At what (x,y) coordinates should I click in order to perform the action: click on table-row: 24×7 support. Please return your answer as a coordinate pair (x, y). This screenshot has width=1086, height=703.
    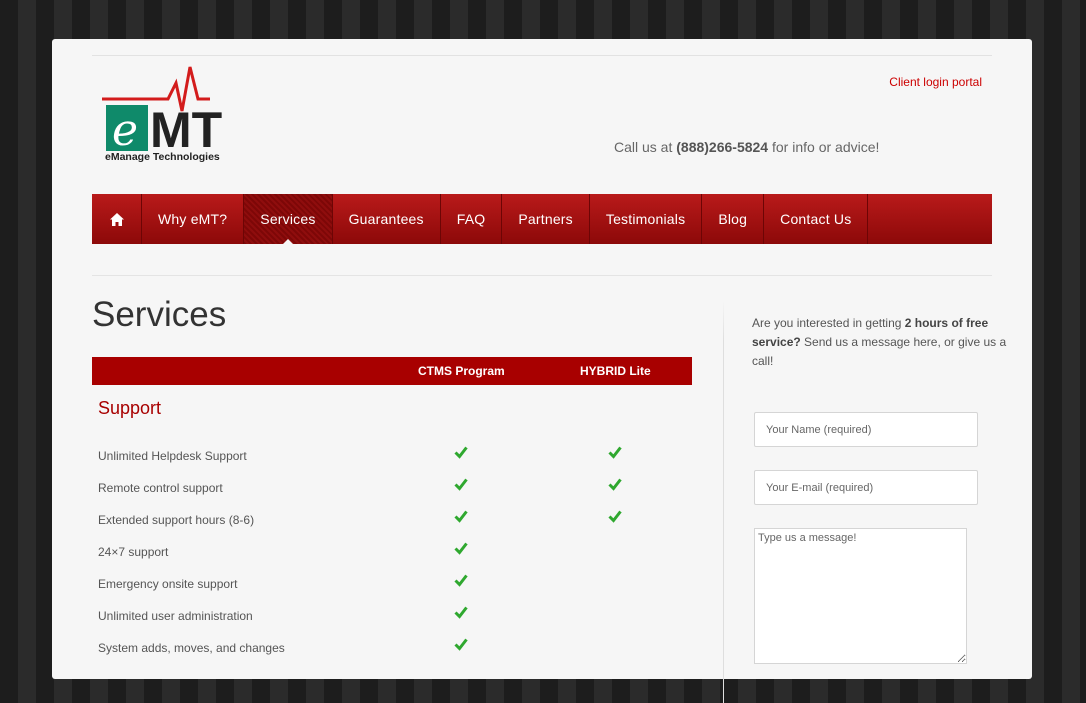
    Looking at the image, I should click on (392, 552).